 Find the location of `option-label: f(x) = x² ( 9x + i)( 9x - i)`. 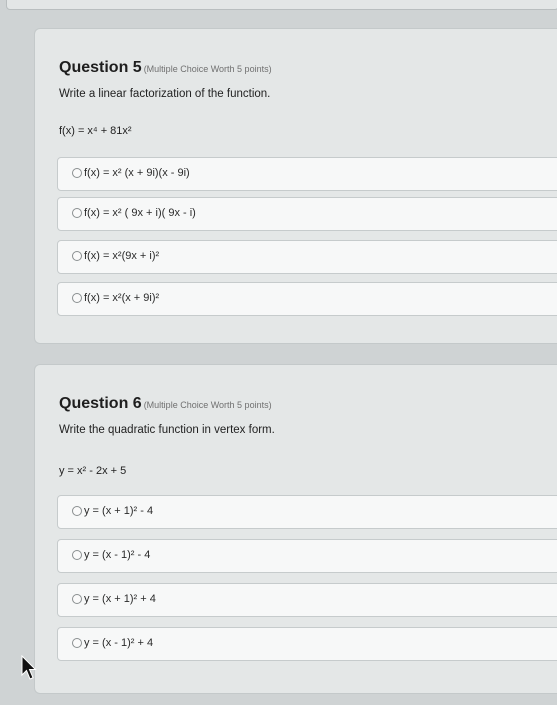

option-label: f(x) = x² ( 9x + i)( 9x - i) is located at coordinates (140, 213).